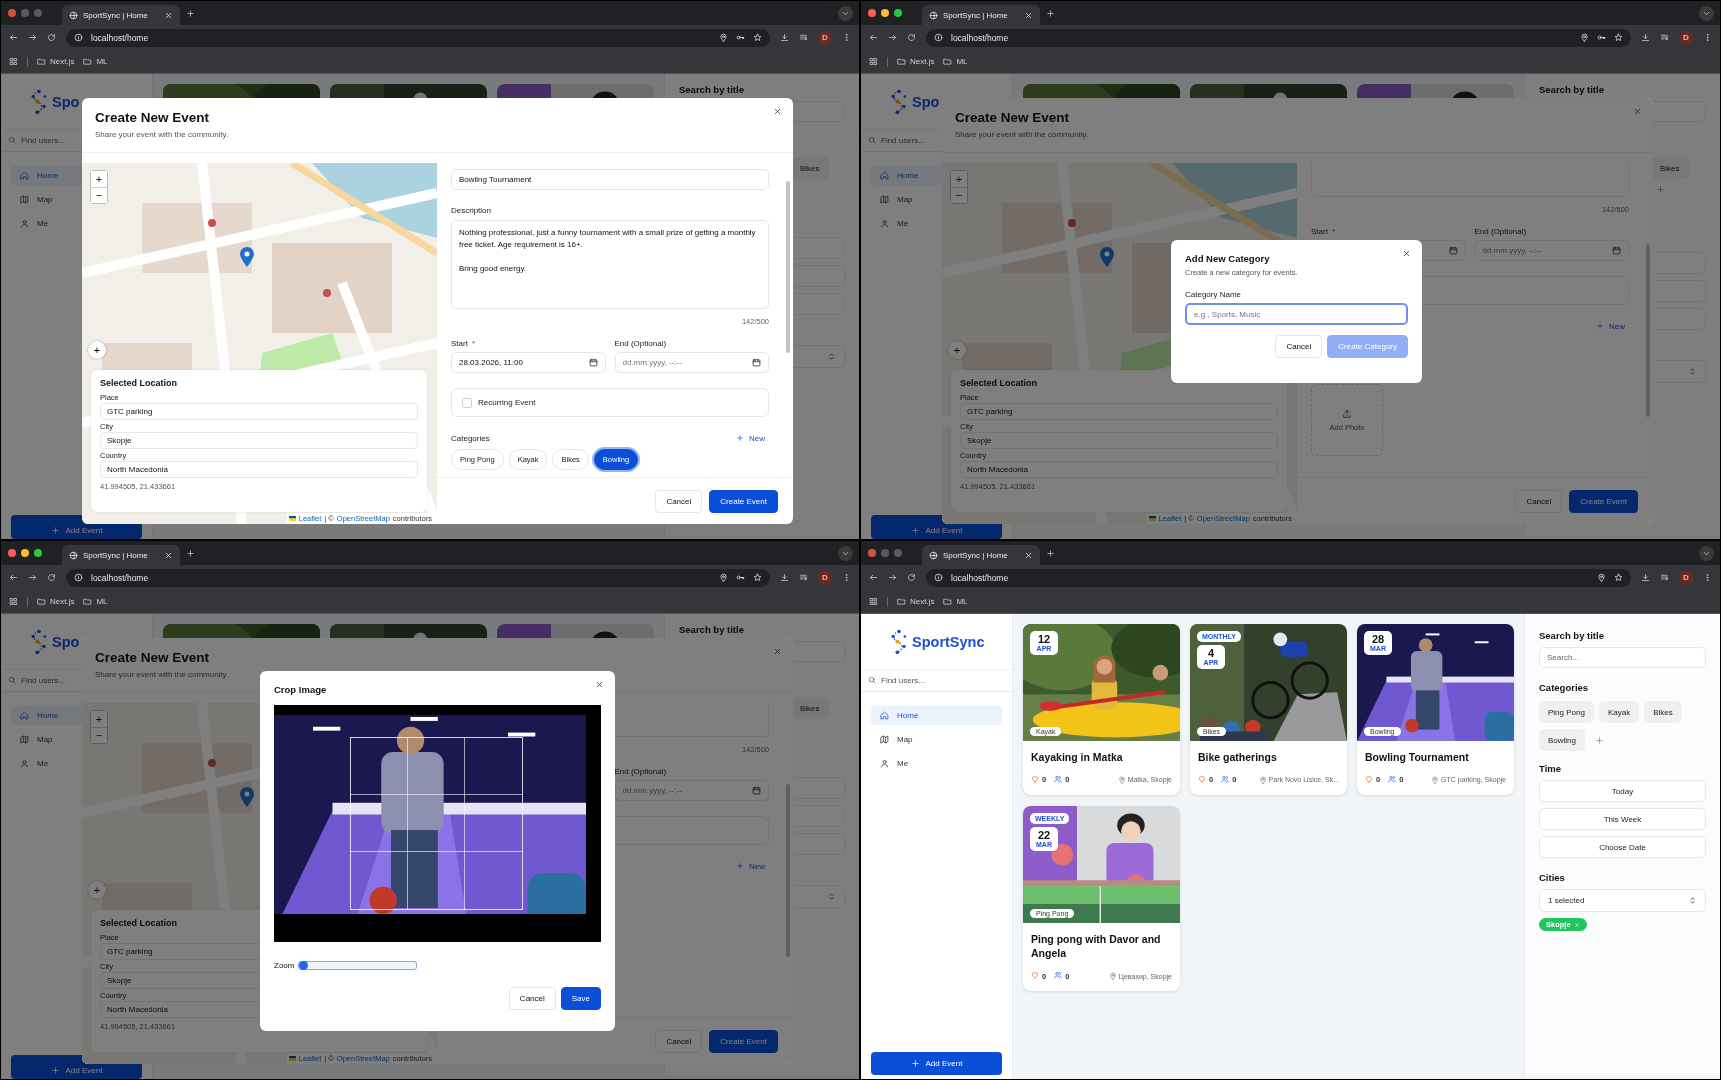  I want to click on title-field: Bowling Tournament, so click(610, 179).